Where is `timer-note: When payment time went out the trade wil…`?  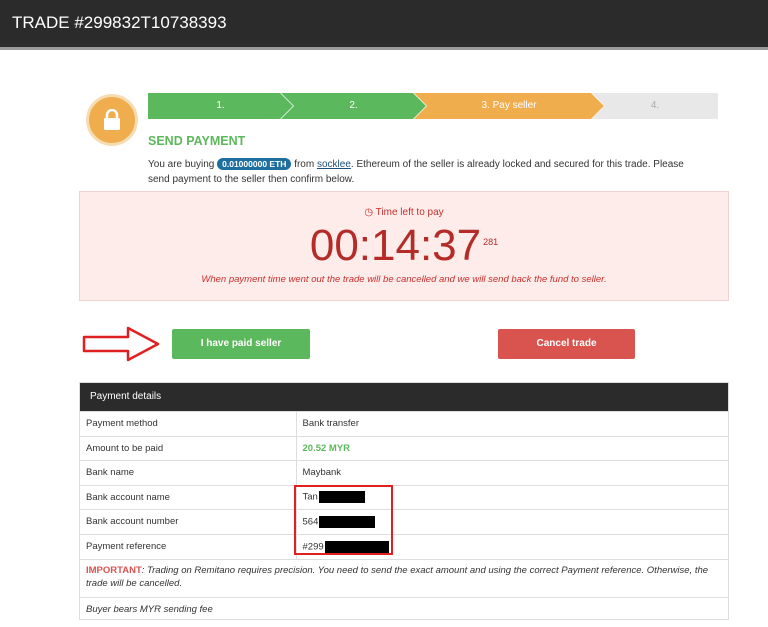
timer-note: When payment time went out the trade wil… is located at coordinates (404, 279).